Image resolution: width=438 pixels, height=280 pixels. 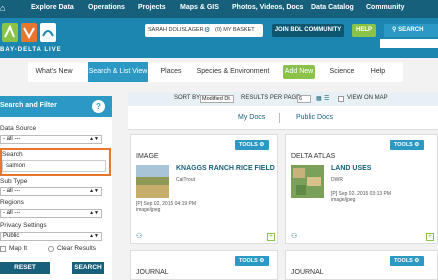 I want to click on search-section: Search, so click(x=55, y=162).